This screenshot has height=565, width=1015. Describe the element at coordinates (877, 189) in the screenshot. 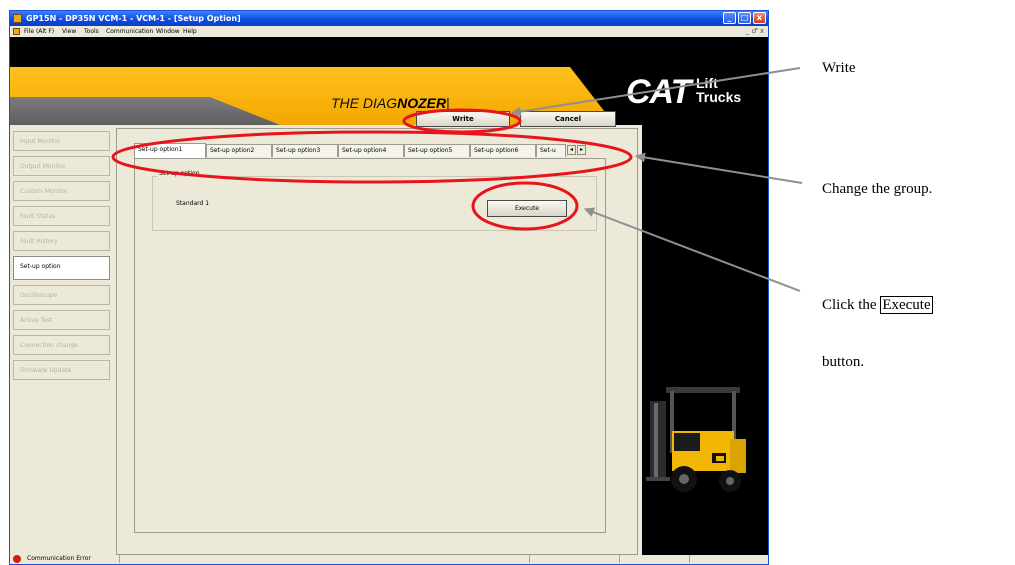

I see `note-change-group: Change the group.` at that location.